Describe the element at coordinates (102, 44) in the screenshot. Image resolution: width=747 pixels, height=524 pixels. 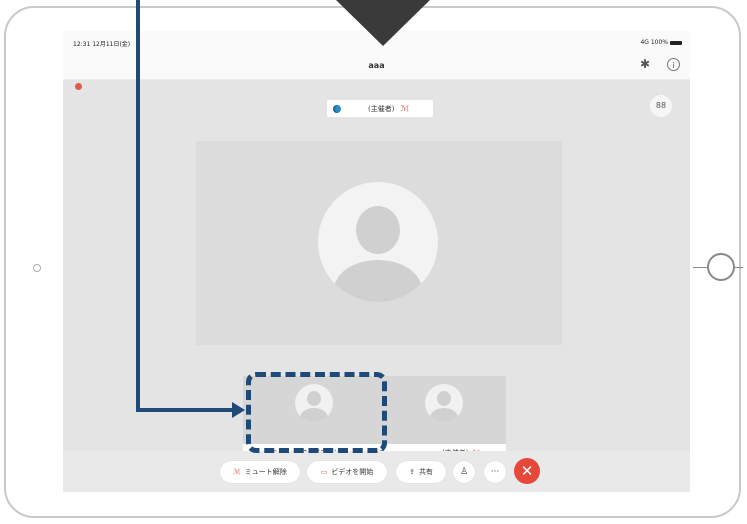
I see `status-time: 12:31 12月11日(金)` at that location.